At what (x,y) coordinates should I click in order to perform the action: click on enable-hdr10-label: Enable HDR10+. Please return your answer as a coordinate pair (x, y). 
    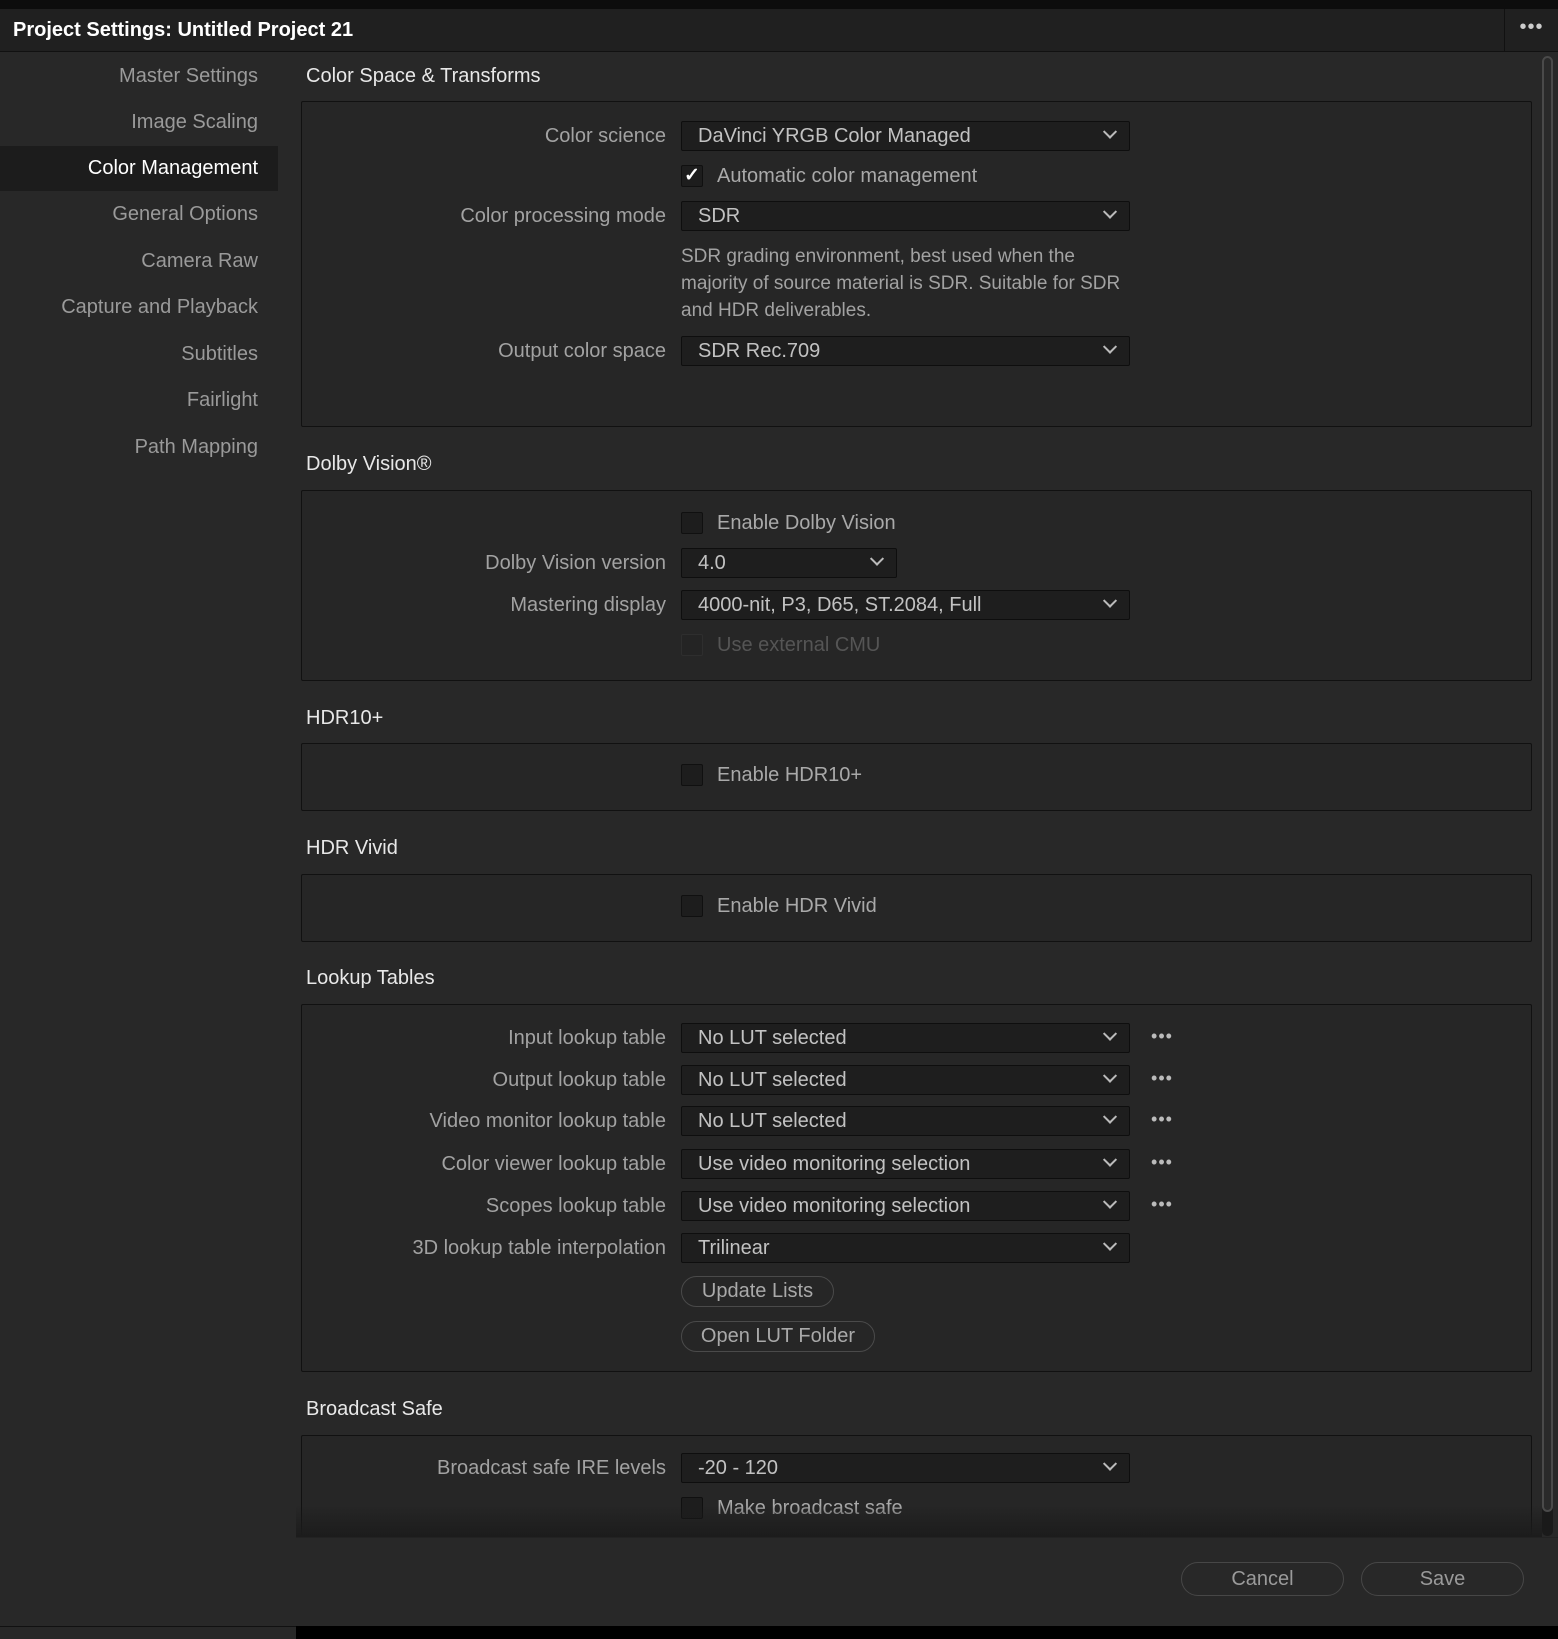
    Looking at the image, I should click on (790, 775).